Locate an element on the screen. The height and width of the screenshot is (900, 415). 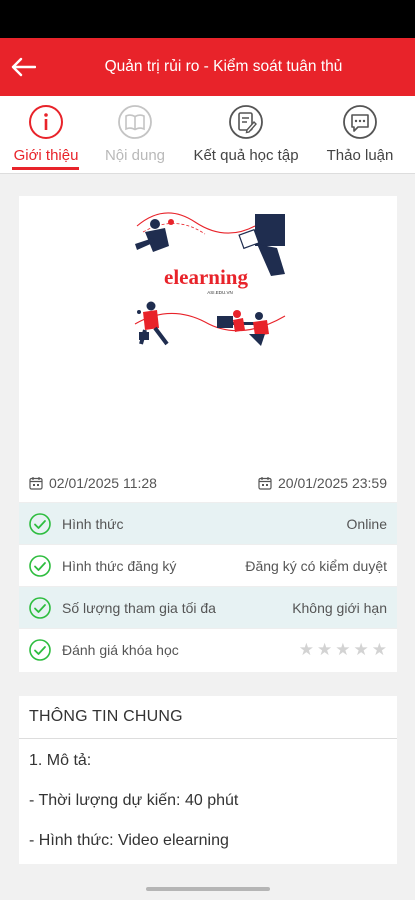
tab-results: Kết quả học tập is located at coordinates (246, 135).